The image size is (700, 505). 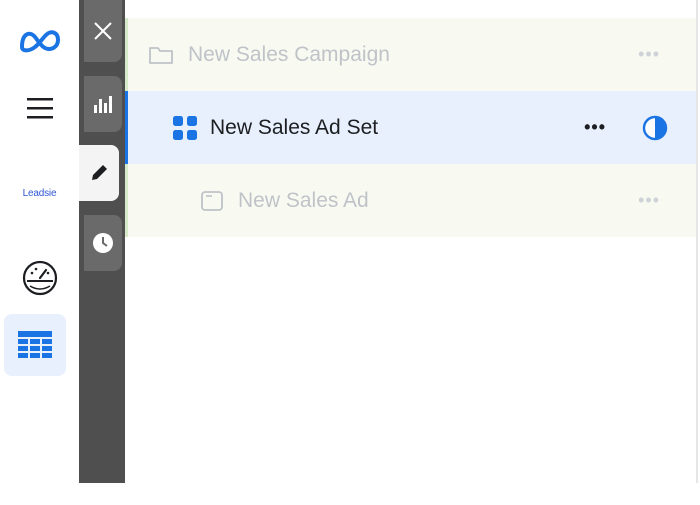 I want to click on table-view-icon, so click(x=35, y=345).